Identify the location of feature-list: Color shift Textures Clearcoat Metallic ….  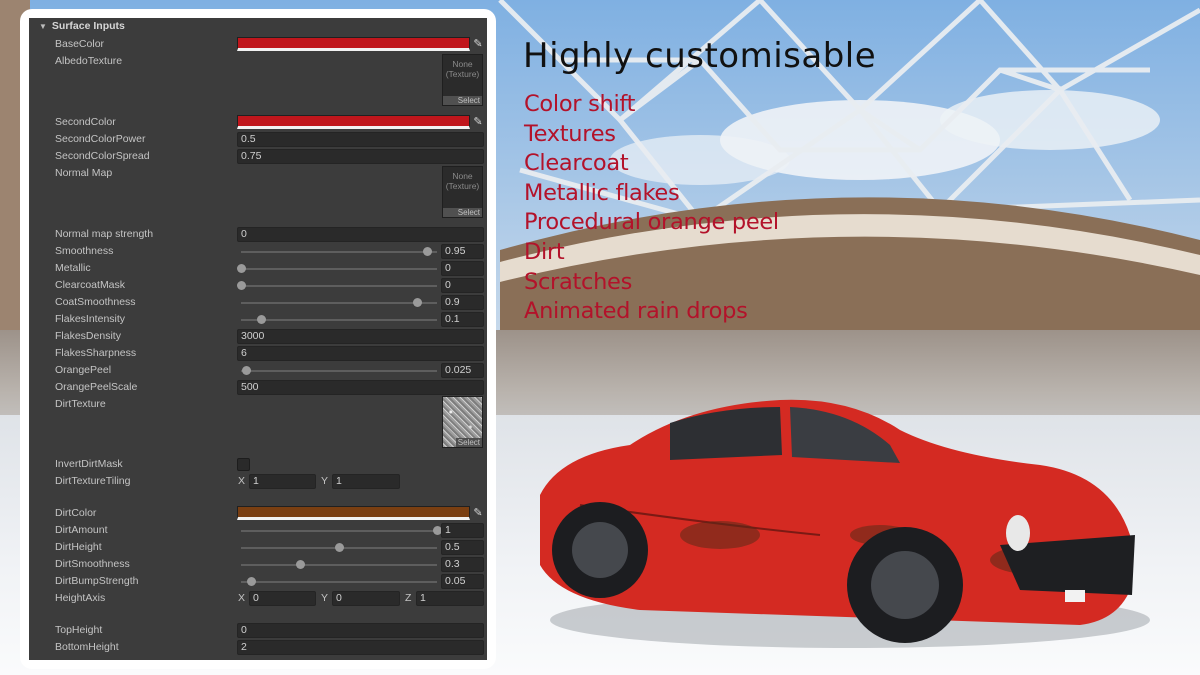
(651, 208).